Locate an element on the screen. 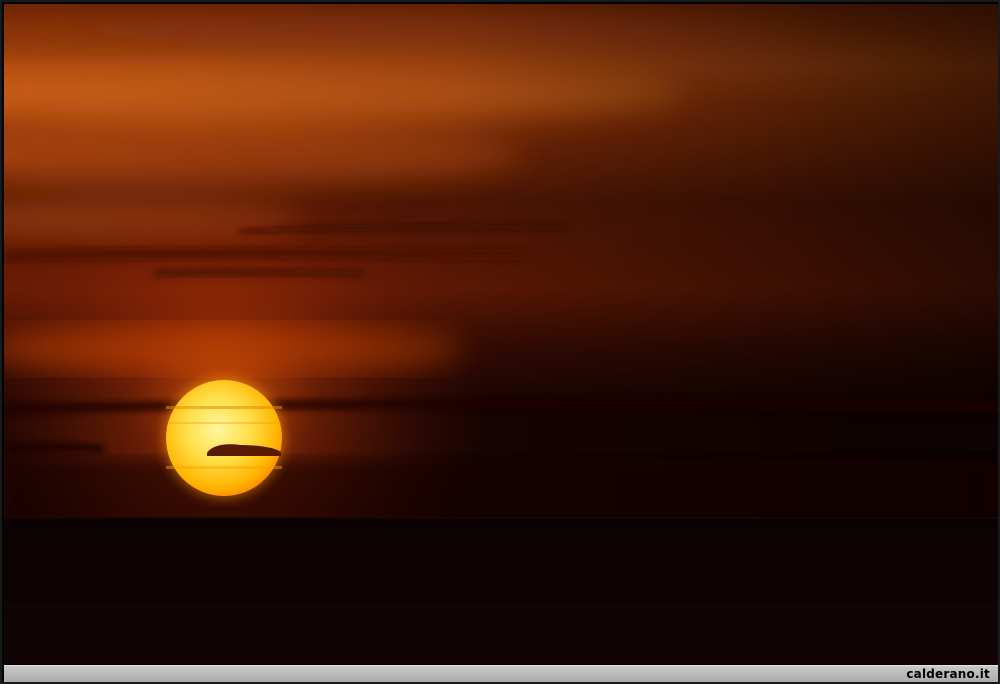  watermark-text: calderano.it is located at coordinates (948, 674).